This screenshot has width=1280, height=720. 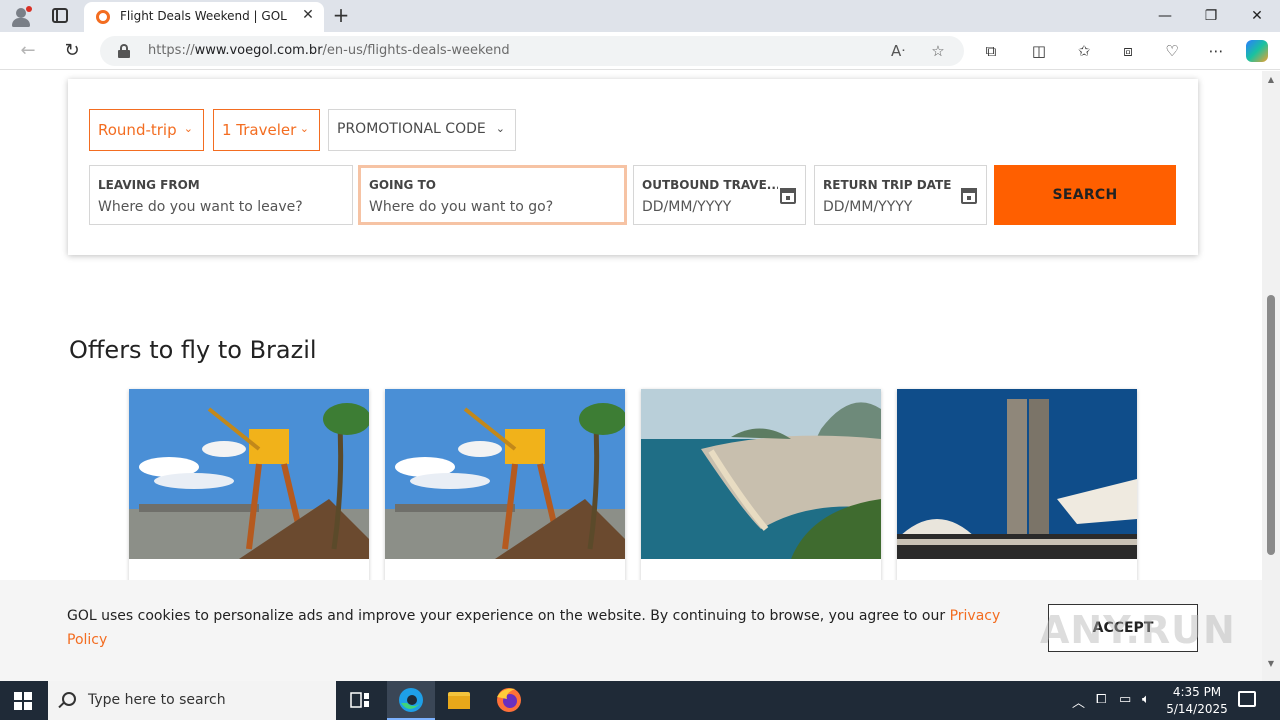 What do you see at coordinates (308, 16) in the screenshot?
I see `tab-close-icon: ✕` at bounding box center [308, 16].